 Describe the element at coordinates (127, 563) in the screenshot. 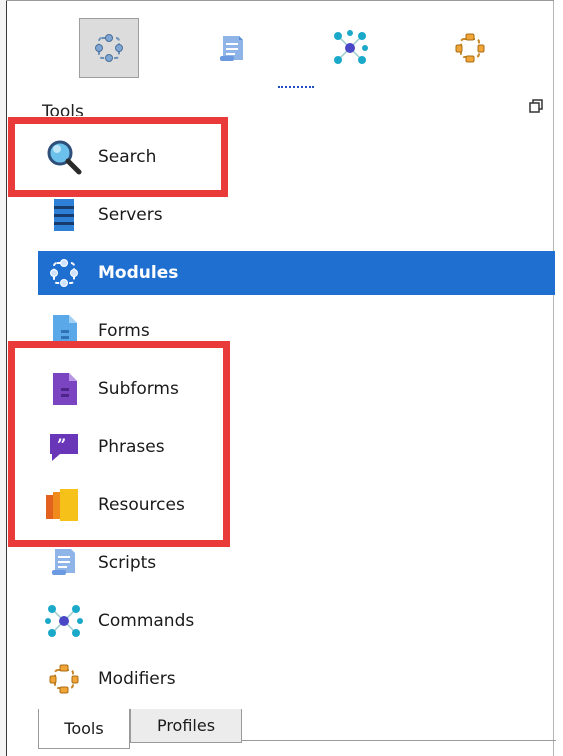

I see `tools-item-label: Scripts` at that location.